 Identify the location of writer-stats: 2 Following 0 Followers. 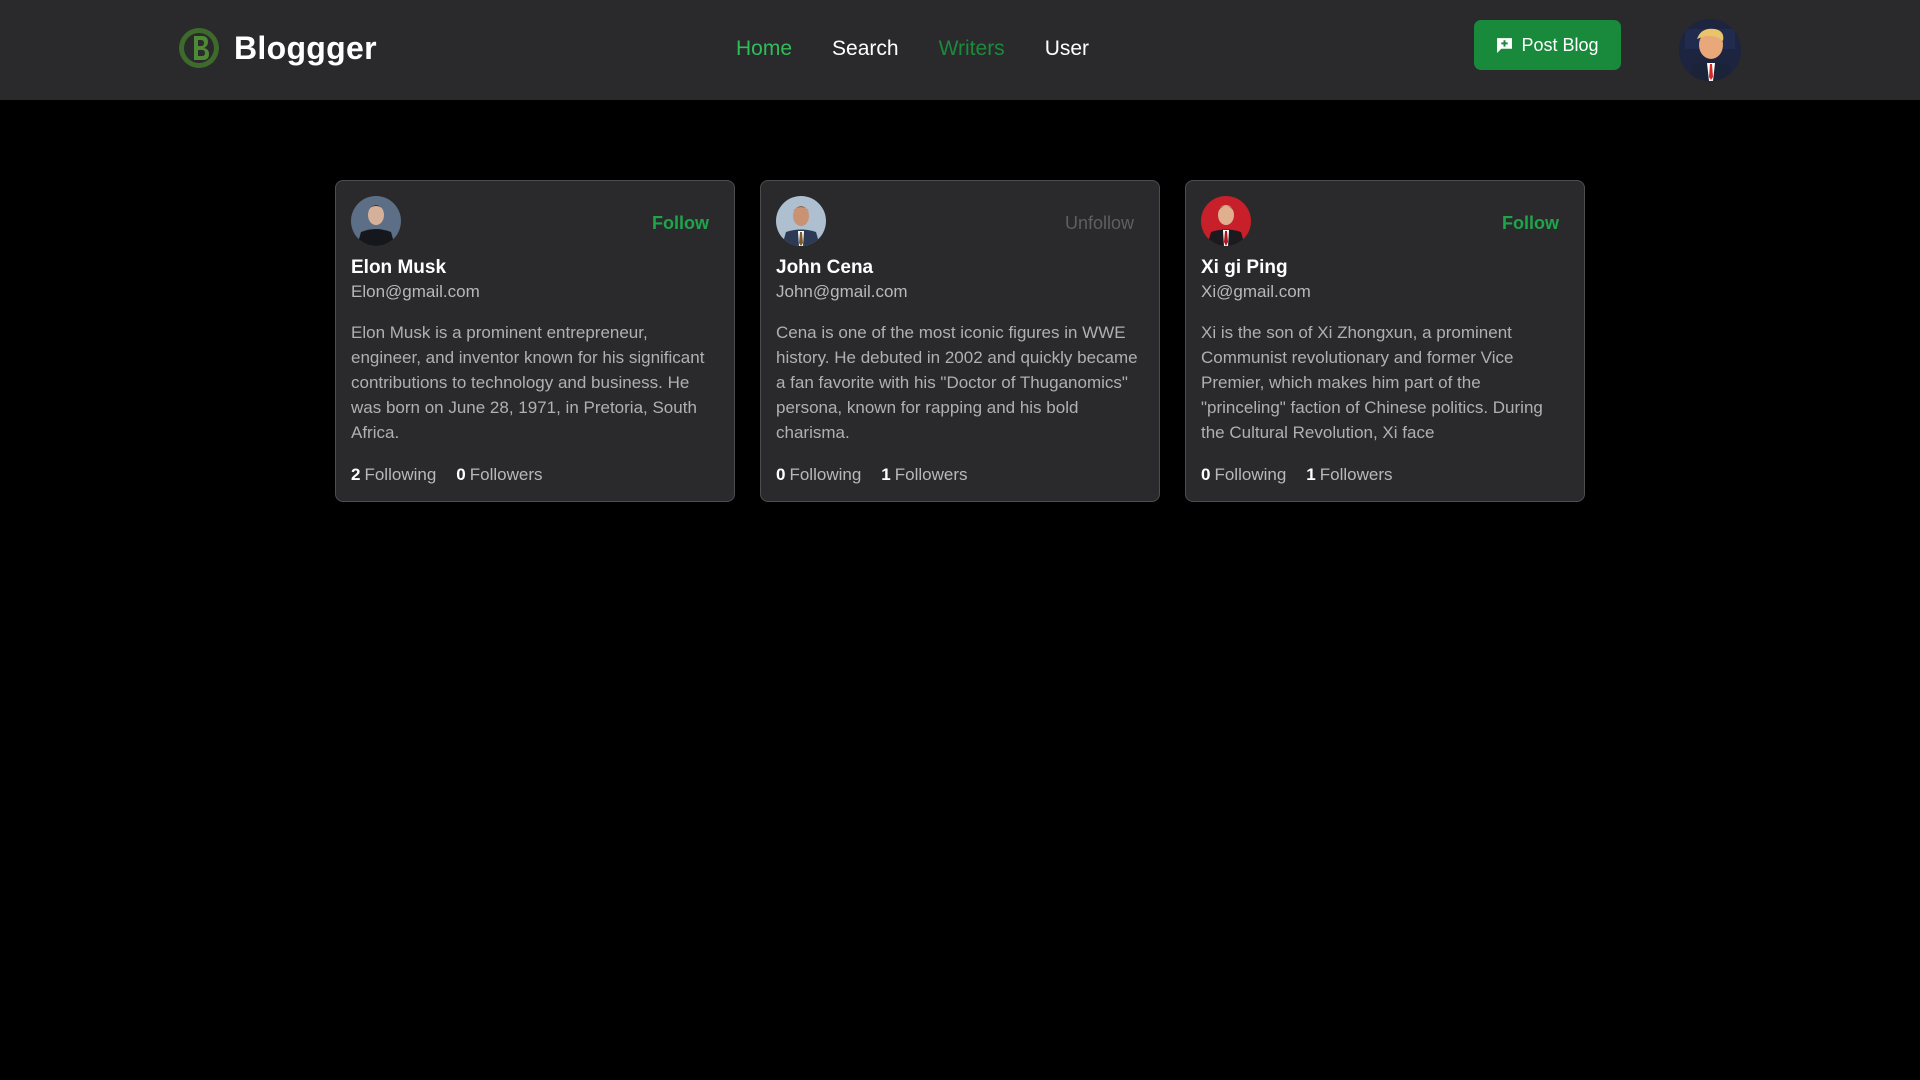
(535, 475).